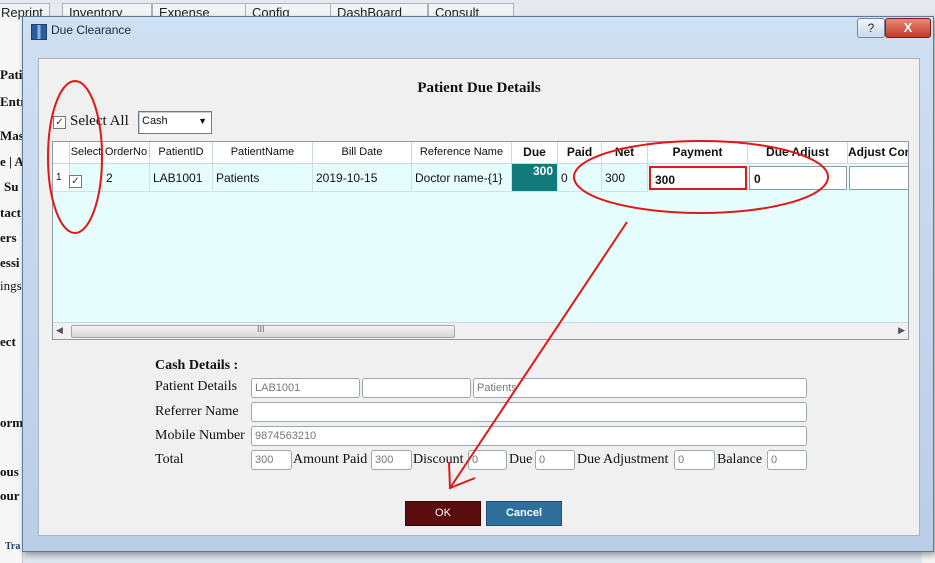 This screenshot has width=935, height=563. I want to click on sidebar-item: ormed, so click(11, 423).